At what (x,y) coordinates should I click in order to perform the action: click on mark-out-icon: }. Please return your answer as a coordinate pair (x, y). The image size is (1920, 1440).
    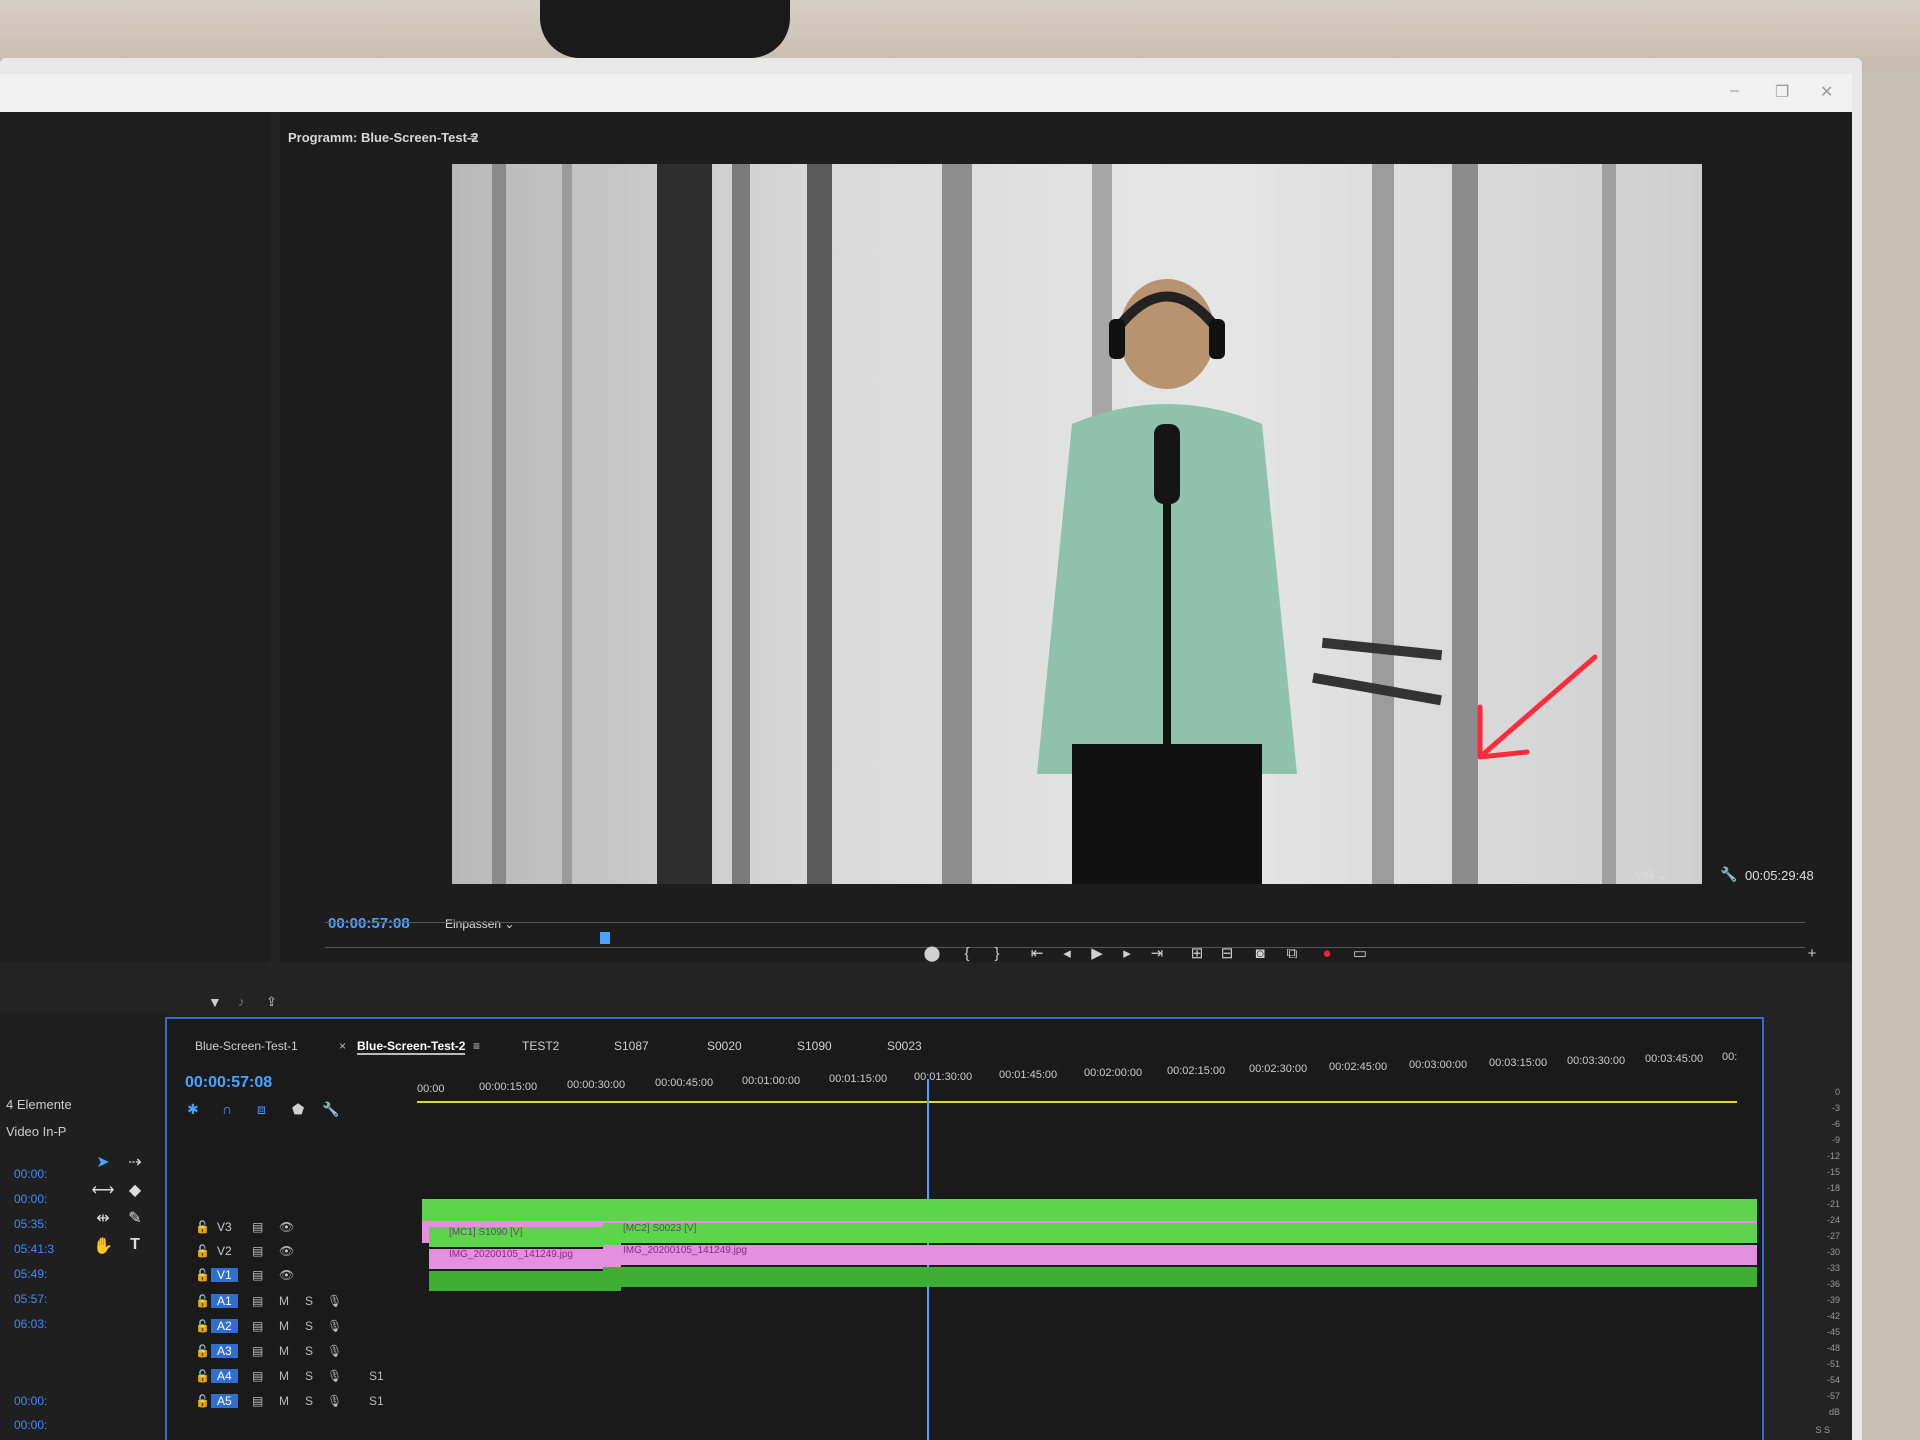
    Looking at the image, I should click on (997, 954).